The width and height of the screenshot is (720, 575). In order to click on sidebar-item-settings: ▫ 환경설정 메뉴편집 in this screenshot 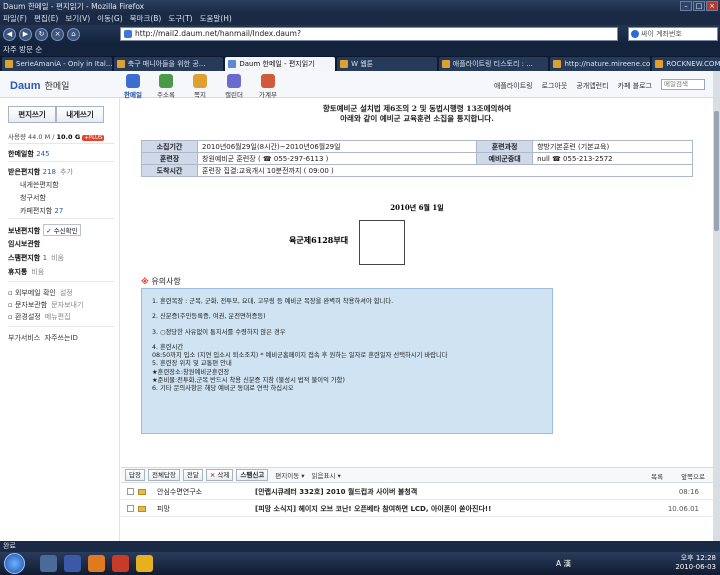, I will do `click(39, 317)`.